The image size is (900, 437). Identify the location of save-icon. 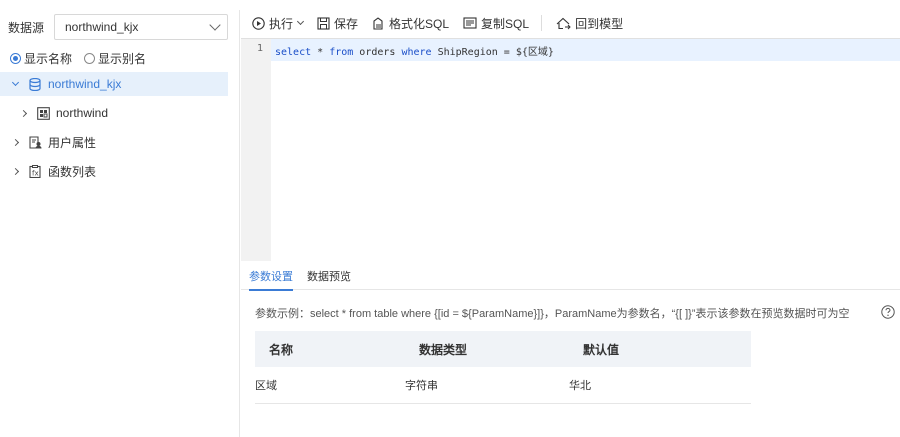
(323, 23).